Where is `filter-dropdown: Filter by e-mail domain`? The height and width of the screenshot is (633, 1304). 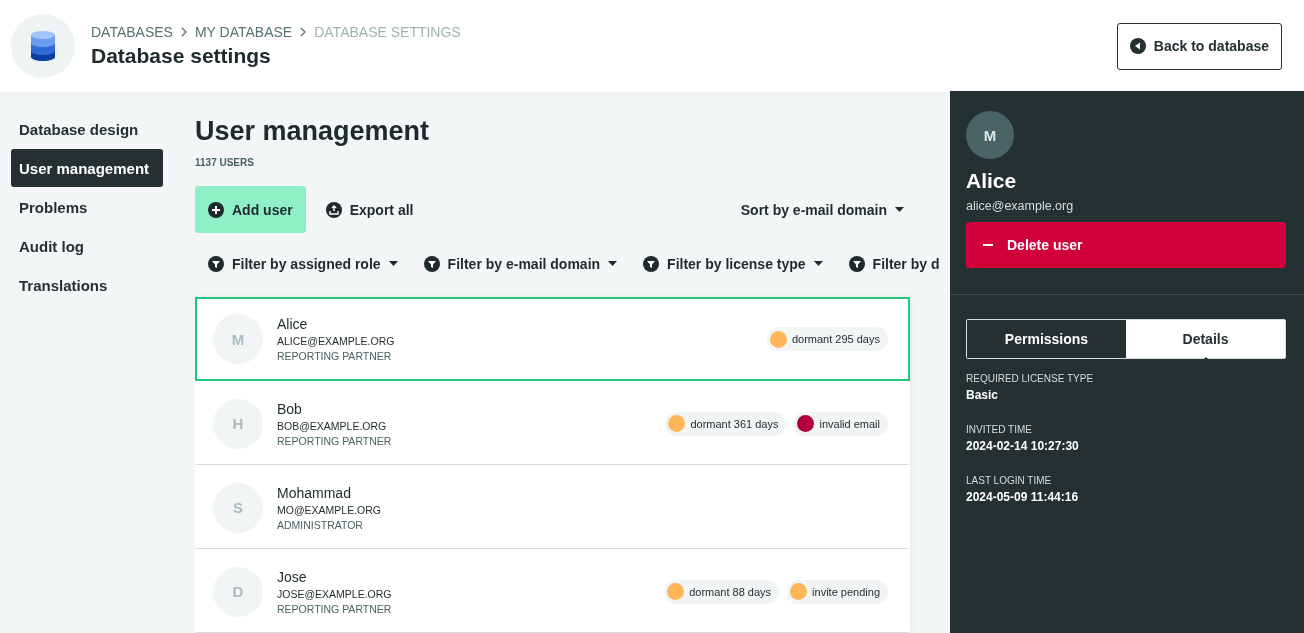
filter-dropdown: Filter by e-mail domain is located at coordinates (520, 263).